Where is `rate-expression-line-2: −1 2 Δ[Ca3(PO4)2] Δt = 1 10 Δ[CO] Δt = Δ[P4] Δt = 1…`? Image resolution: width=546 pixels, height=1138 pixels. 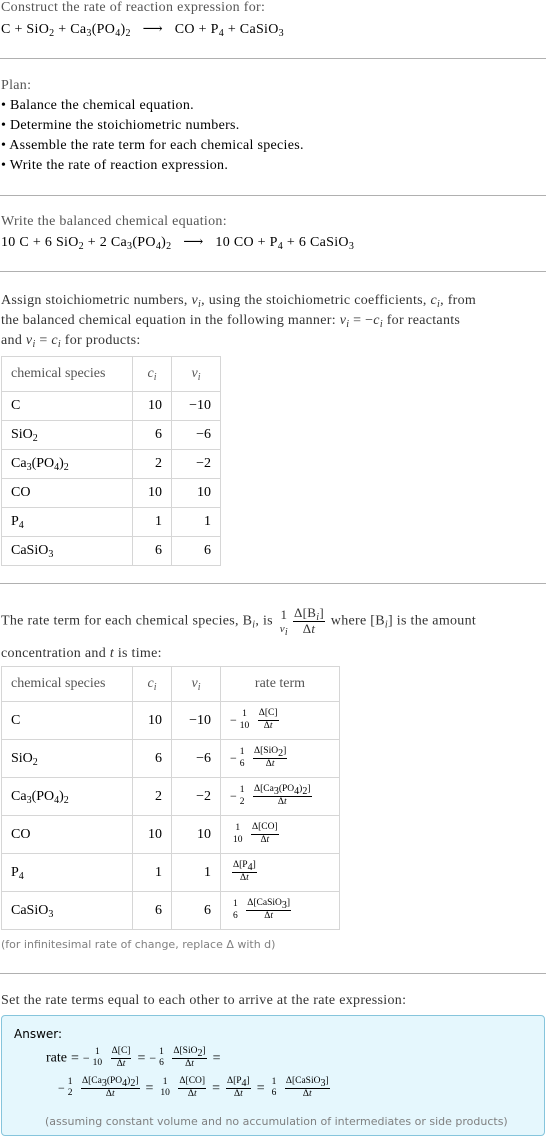 rate-expression-line-2: −1 2 Δ[Ca3(PO4)2] Δt = 1 10 Δ[CO] Δt = Δ[P4] Δt = 1… is located at coordinates (194, 1087).